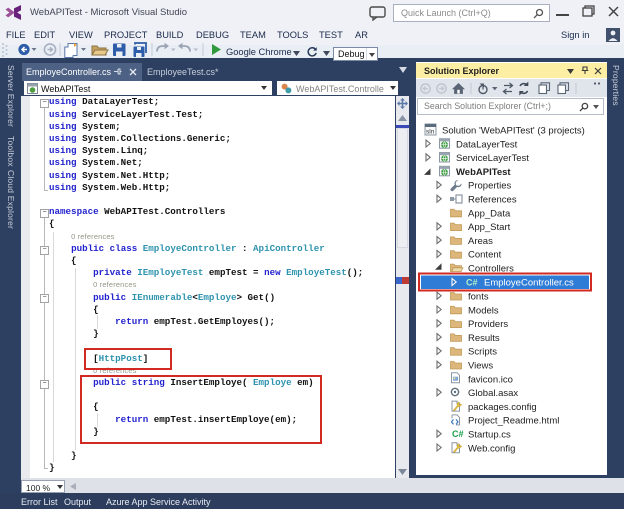 The width and height of the screenshot is (624, 509). I want to click on svg-text: Providers, so click(488, 324).